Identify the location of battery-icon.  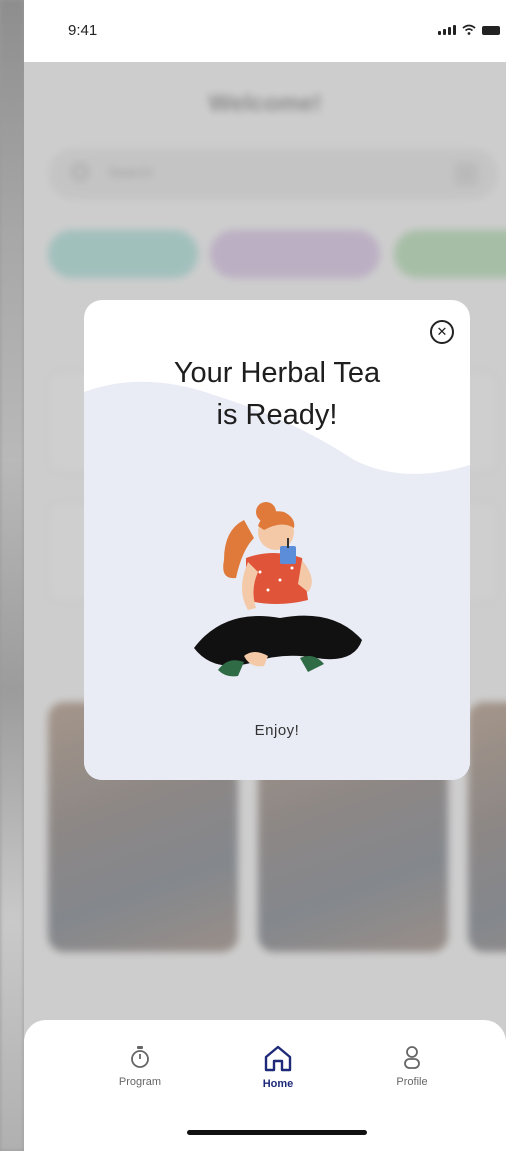
(491, 30).